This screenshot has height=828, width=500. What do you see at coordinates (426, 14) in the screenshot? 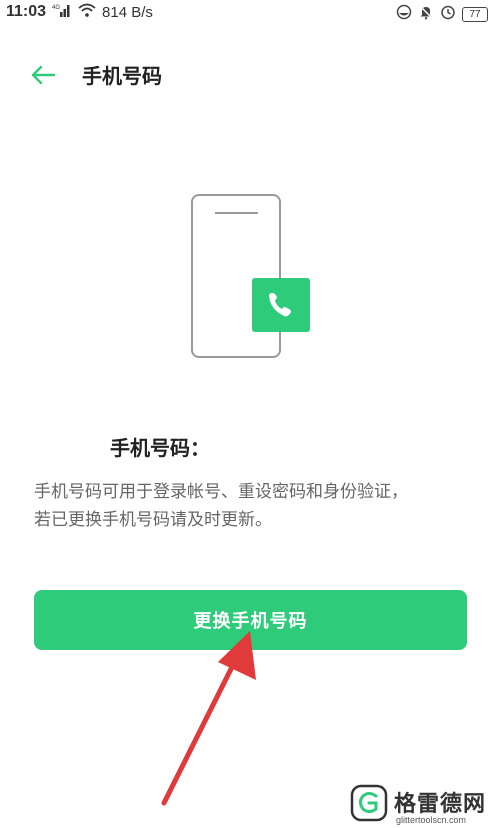
I see `bell-icon` at bounding box center [426, 14].